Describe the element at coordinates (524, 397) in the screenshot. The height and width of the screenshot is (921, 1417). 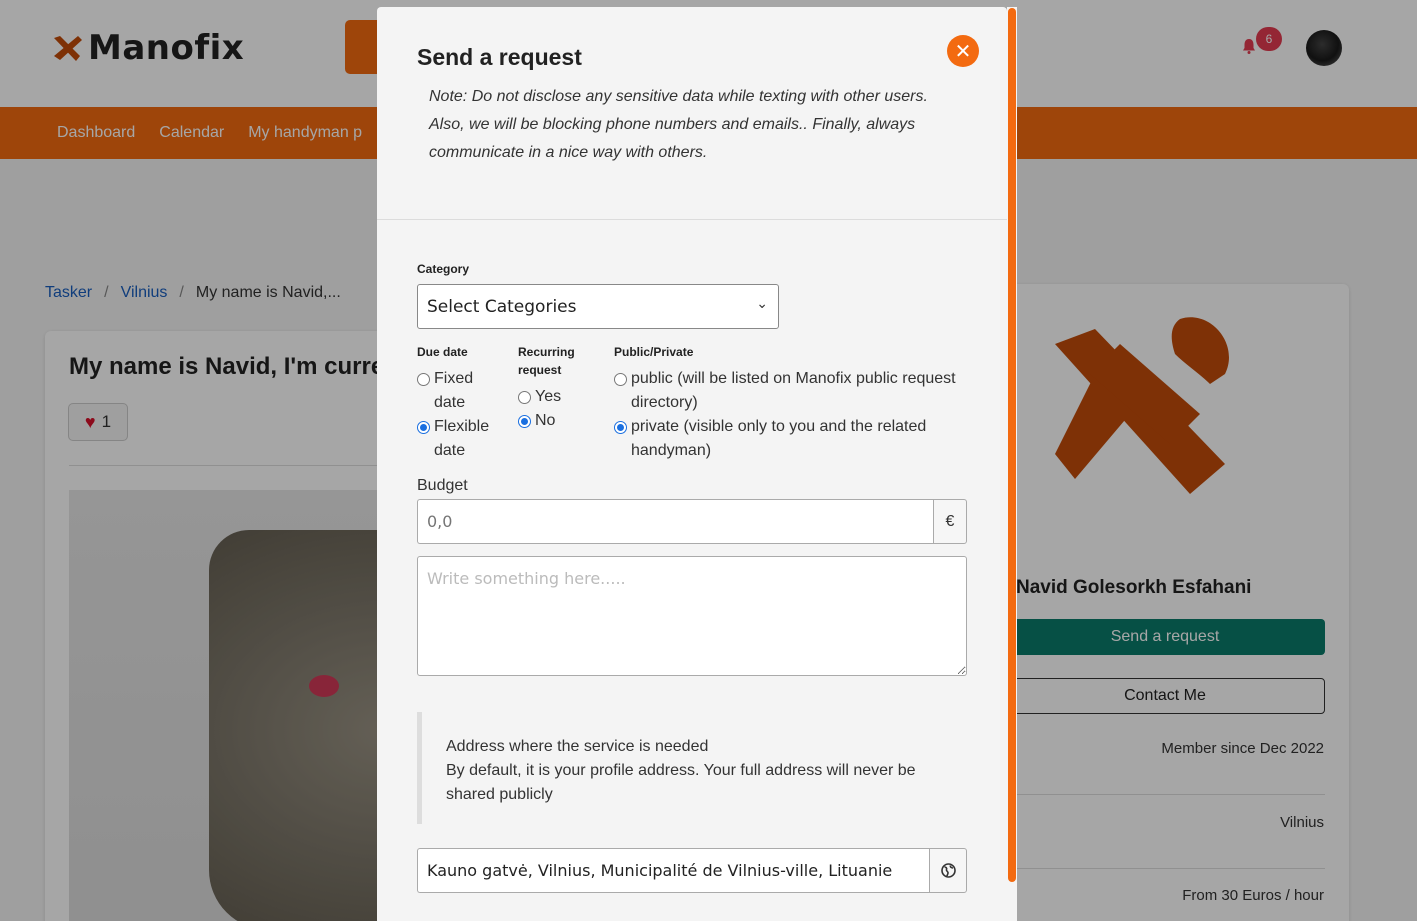
I see `radio-recurring-yes` at that location.